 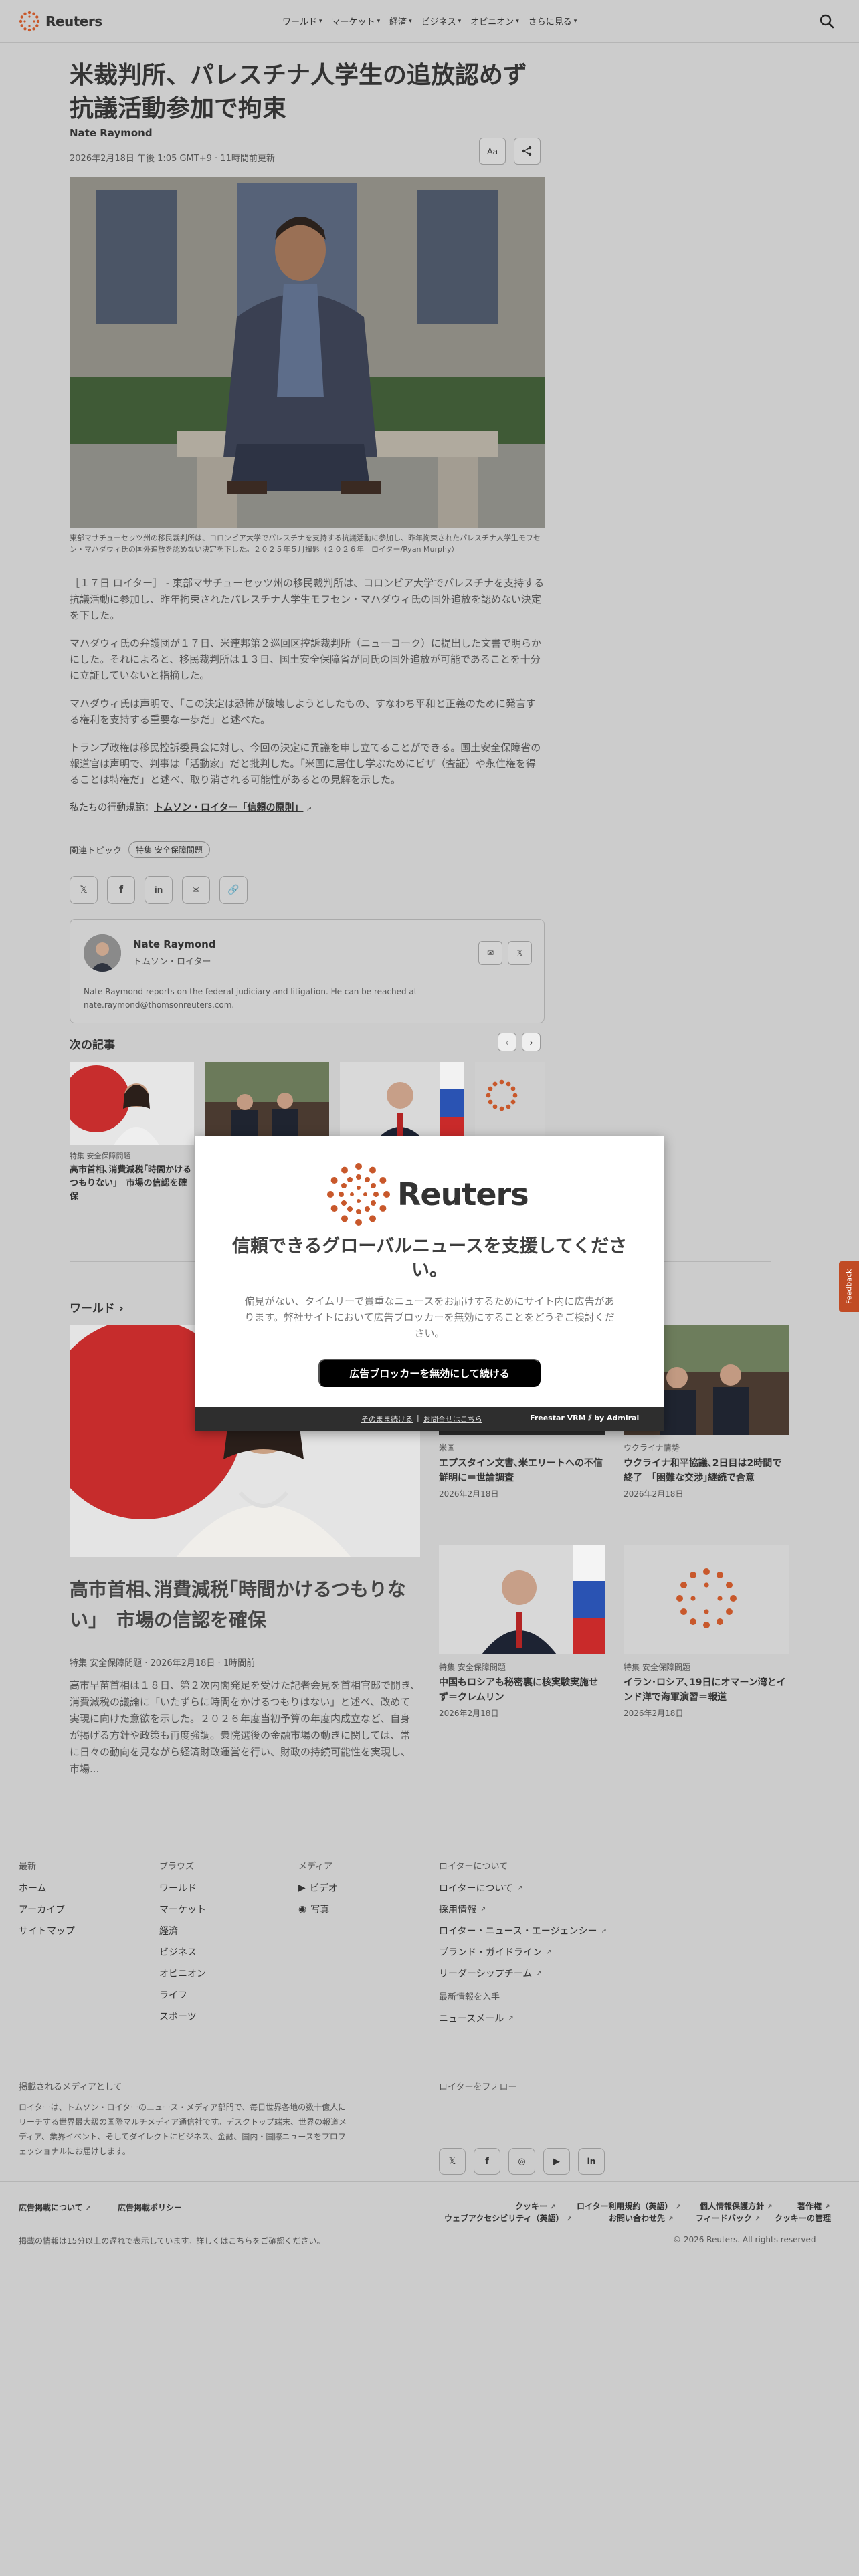 I want to click on nav-more: さらに見る ▾, so click(x=553, y=21).